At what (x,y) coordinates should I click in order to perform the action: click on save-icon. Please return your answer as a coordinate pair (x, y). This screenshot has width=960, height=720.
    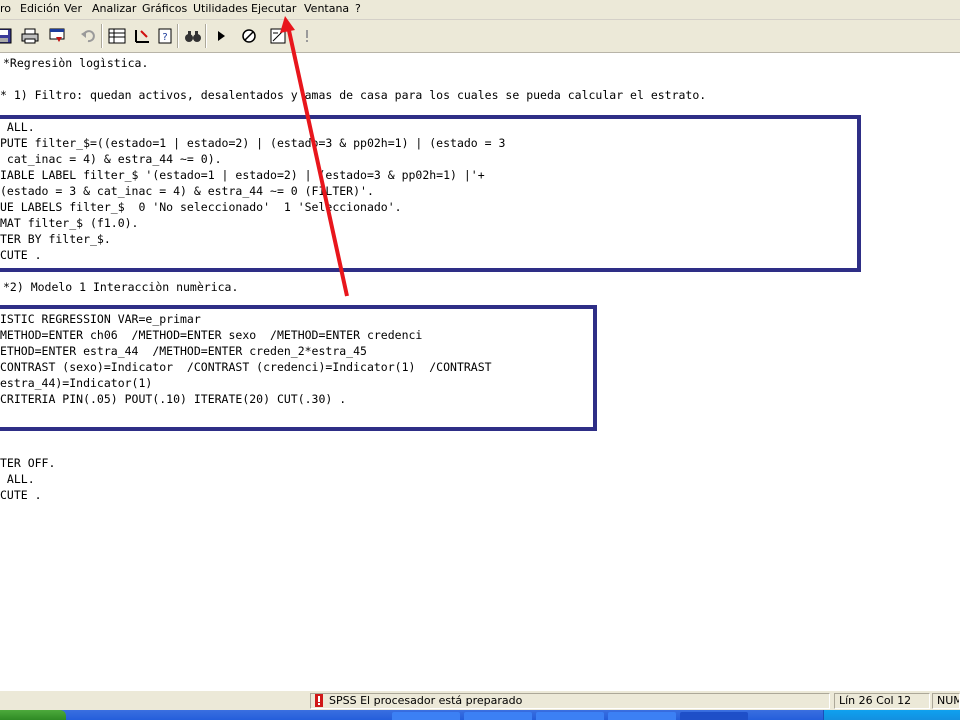
    Looking at the image, I should click on (5, 35).